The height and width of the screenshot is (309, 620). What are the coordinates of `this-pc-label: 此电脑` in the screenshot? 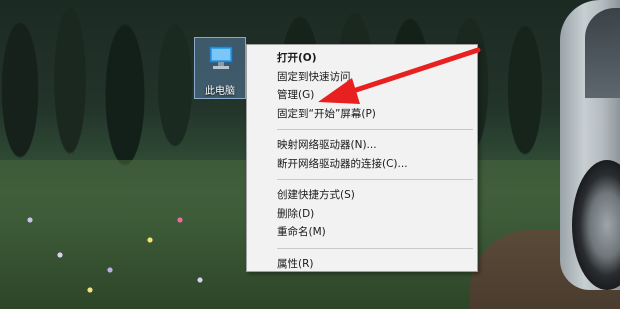 It's located at (220, 91).